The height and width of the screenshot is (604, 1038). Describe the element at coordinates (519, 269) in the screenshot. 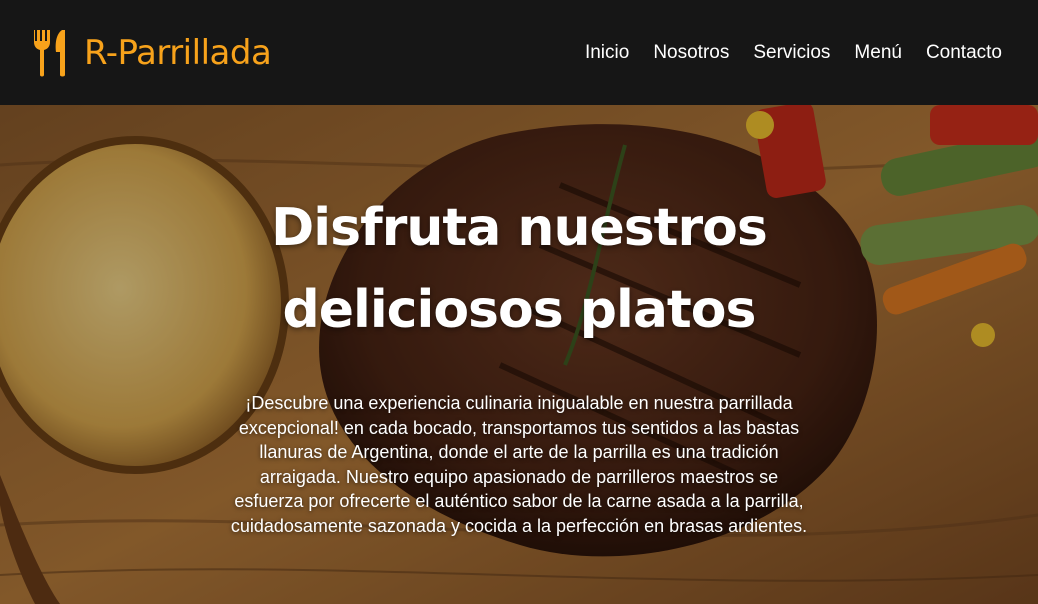

I see `hero-title: Disfruta nuestros deliciosos platos` at that location.